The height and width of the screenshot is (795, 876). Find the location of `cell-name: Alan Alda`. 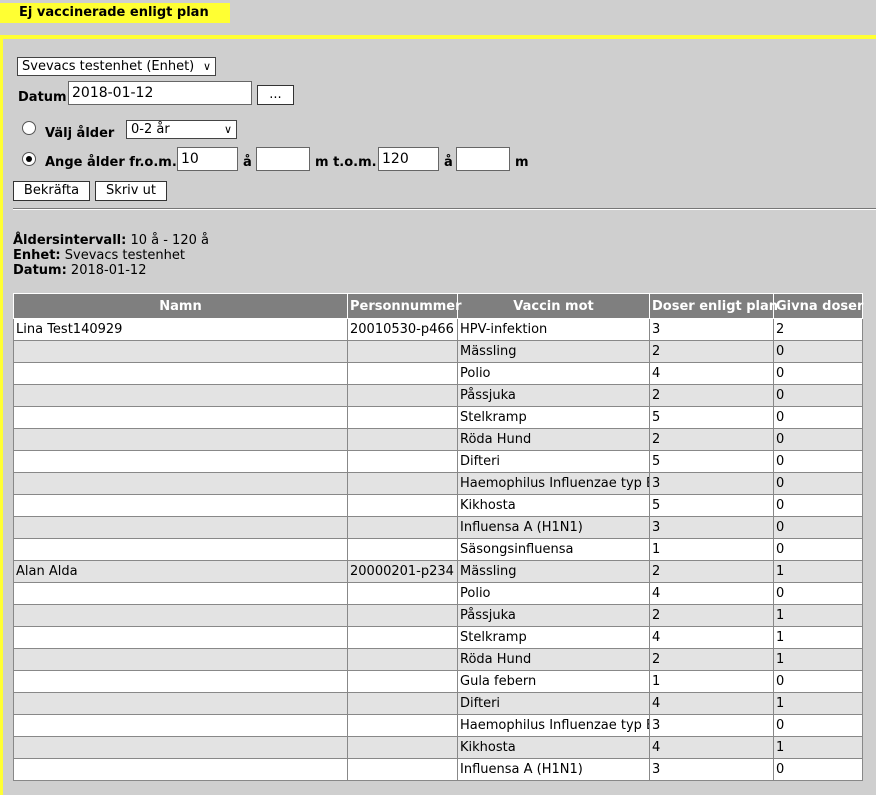

cell-name: Alan Alda is located at coordinates (180, 571).